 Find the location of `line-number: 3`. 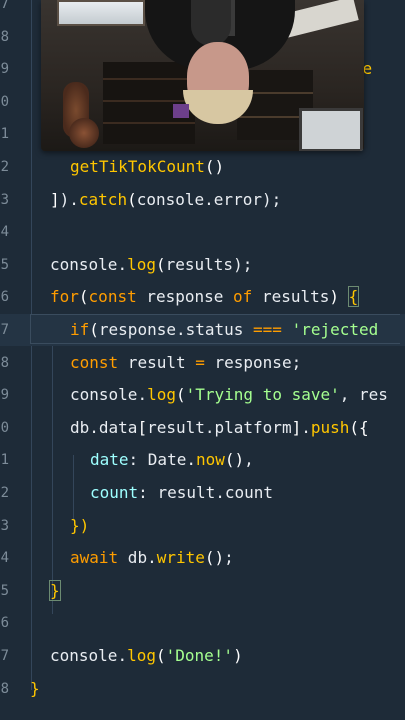

line-number: 3 is located at coordinates (4, 525).